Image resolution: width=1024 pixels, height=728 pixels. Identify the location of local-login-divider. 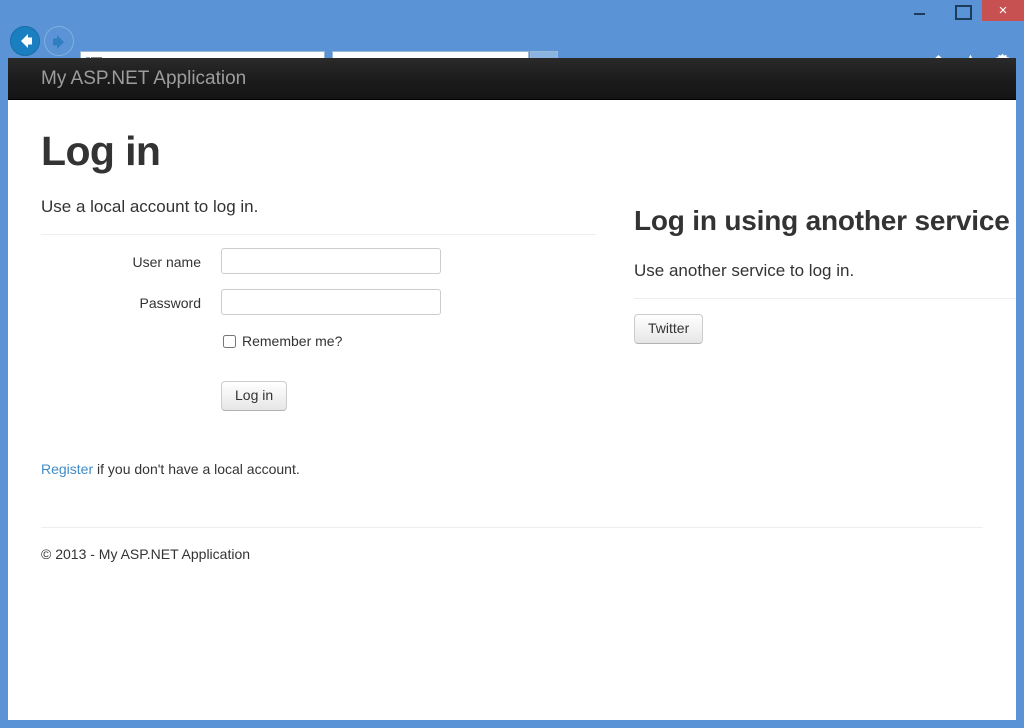
(318, 235).